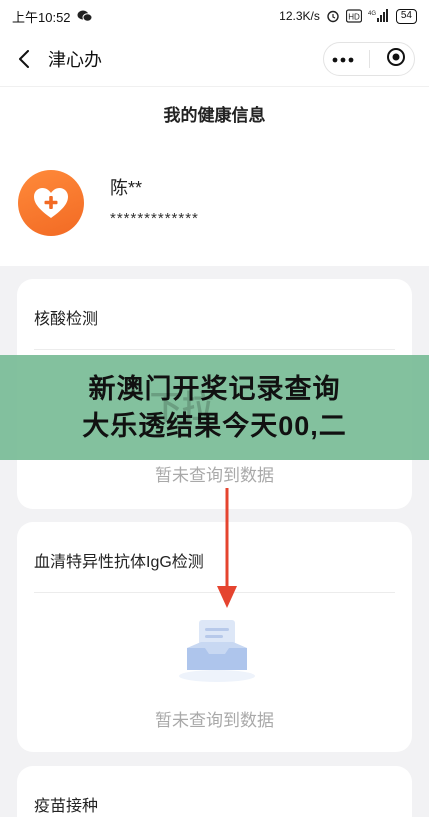 The width and height of the screenshot is (429, 817). I want to click on watermark-text: 下拉, so click(182, 407).